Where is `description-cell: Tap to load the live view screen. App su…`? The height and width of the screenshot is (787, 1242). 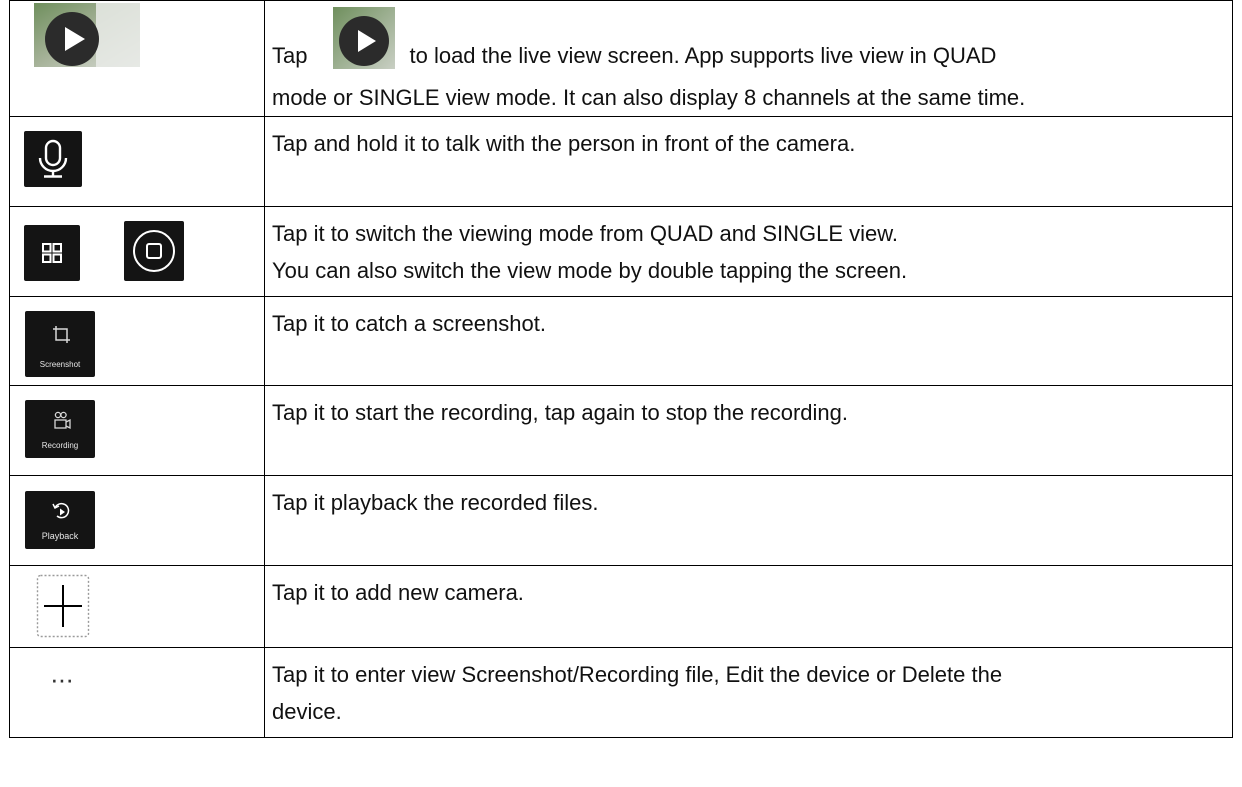
description-cell: Tap to load the live view screen. App su… is located at coordinates (748, 58).